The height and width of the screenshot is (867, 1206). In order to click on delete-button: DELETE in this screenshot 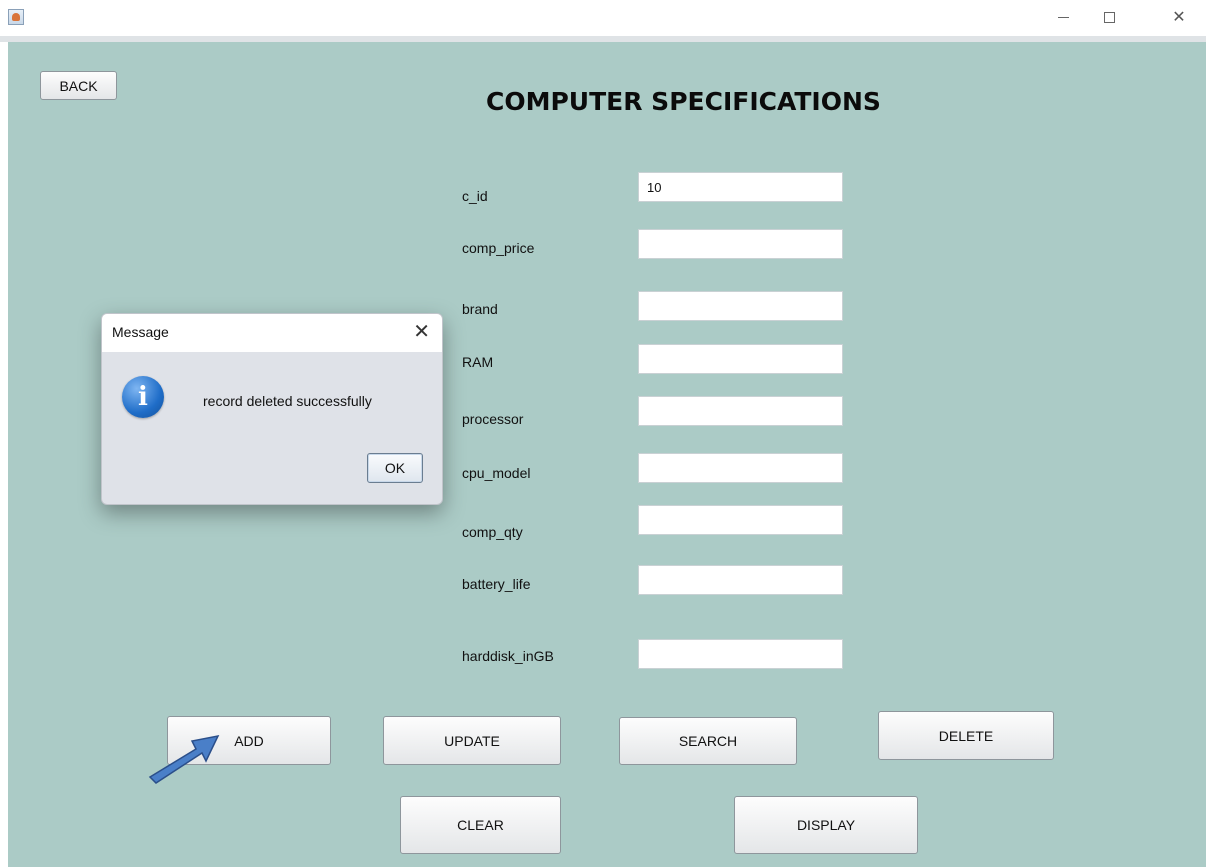, I will do `click(966, 735)`.